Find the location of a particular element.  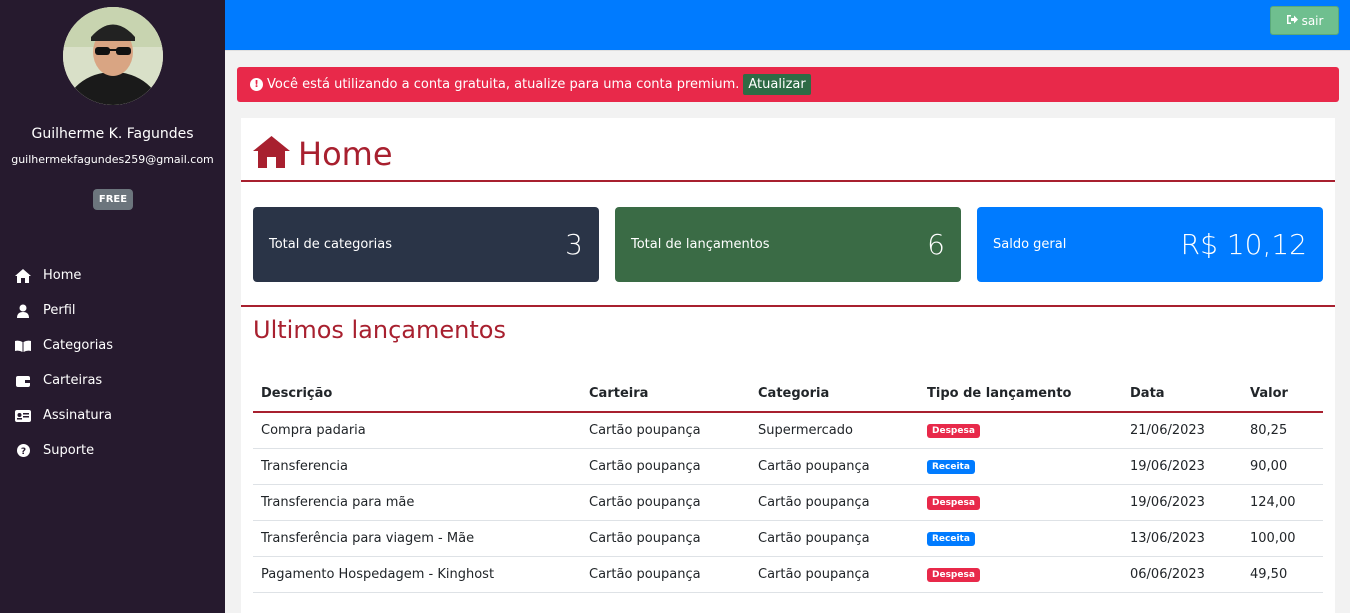

sidebar-item-label: Carteiras is located at coordinates (73, 380).